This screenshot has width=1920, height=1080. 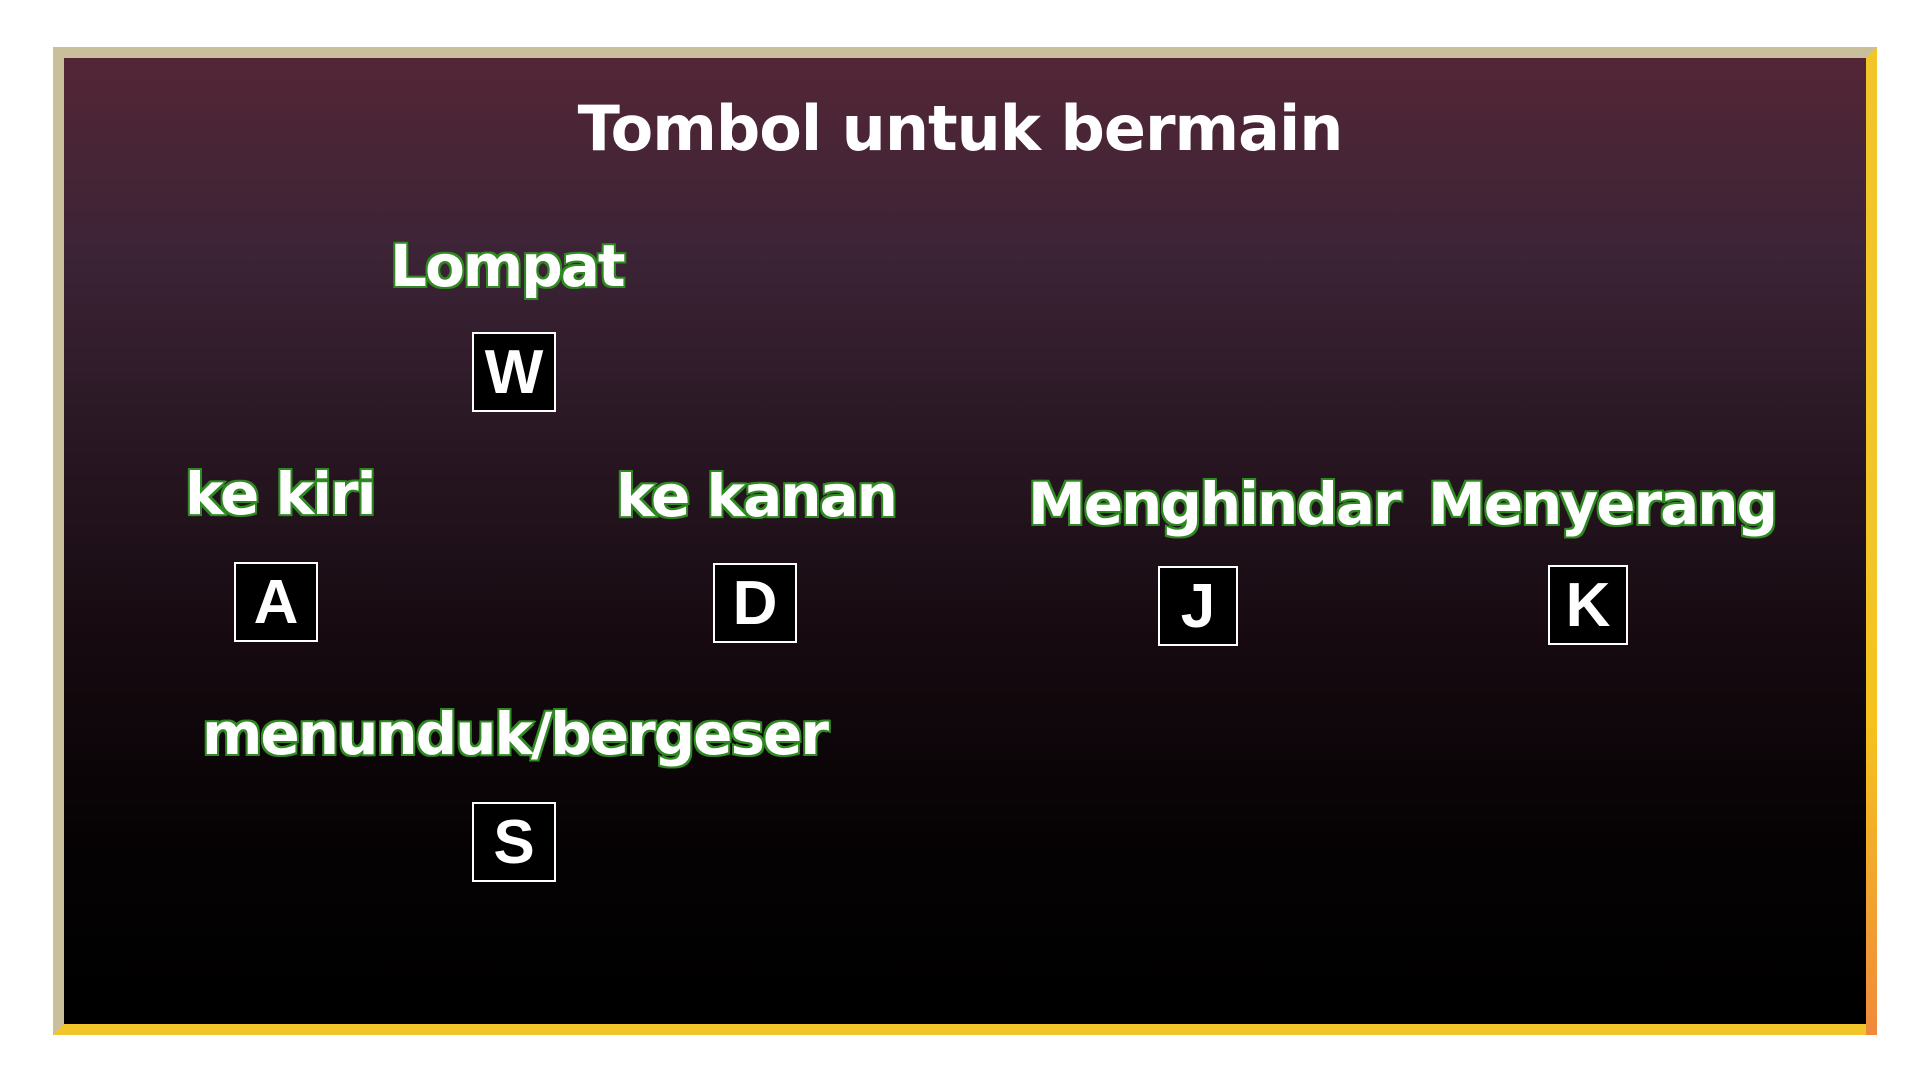 What do you see at coordinates (514, 842) in the screenshot?
I see `key-s: S` at bounding box center [514, 842].